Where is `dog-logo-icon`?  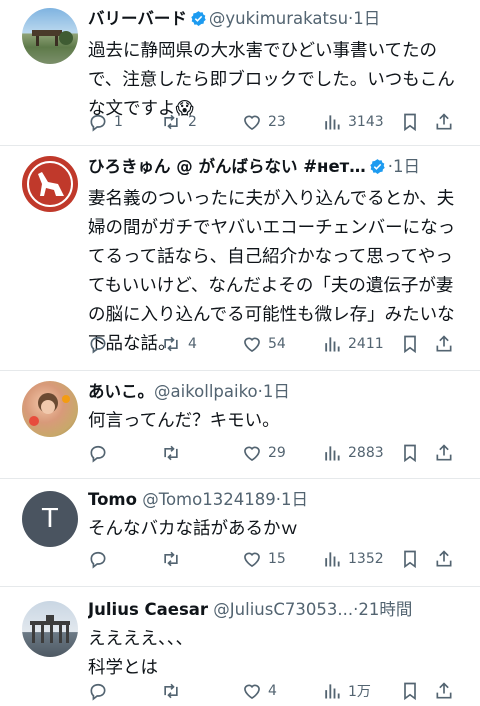 dog-logo-icon is located at coordinates (50, 184).